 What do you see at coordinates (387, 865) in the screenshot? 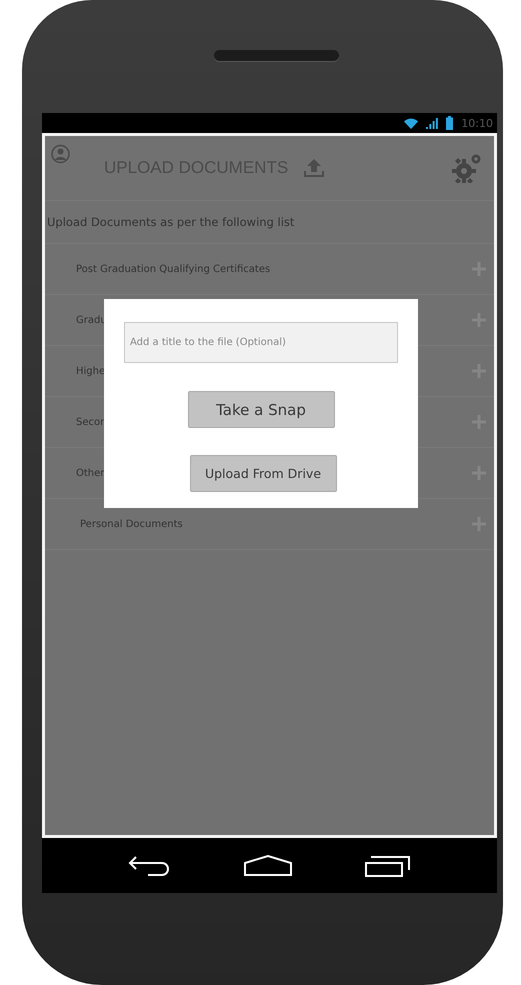
I see `recent-apps-icon` at bounding box center [387, 865].